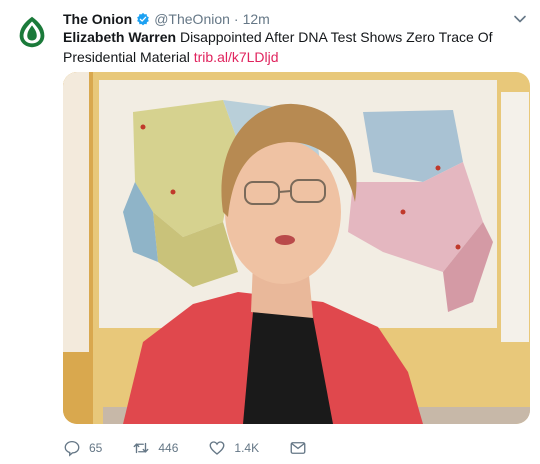 This screenshot has width=540, height=464. What do you see at coordinates (286, 19) in the screenshot?
I see `tweet-header: The Onion @TheOnion · 12m` at bounding box center [286, 19].